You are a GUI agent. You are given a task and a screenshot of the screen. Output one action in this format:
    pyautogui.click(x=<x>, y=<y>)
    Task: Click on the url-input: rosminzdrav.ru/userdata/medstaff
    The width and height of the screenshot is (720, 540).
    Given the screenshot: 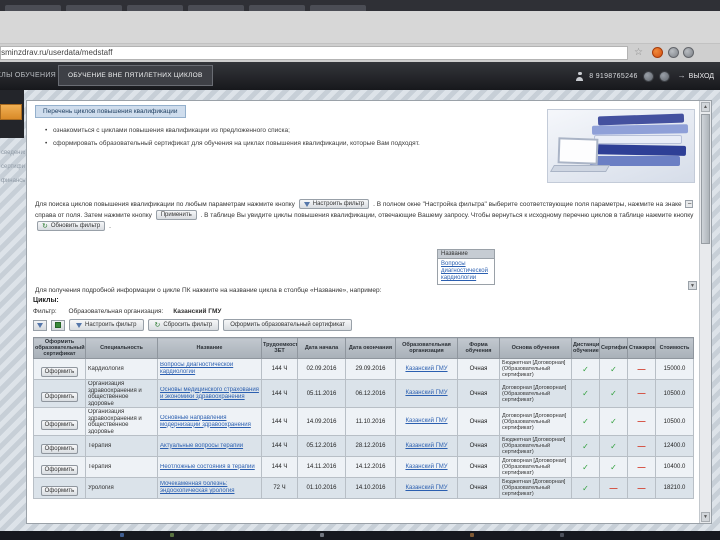 What is the action you would take?
    pyautogui.click(x=314, y=53)
    